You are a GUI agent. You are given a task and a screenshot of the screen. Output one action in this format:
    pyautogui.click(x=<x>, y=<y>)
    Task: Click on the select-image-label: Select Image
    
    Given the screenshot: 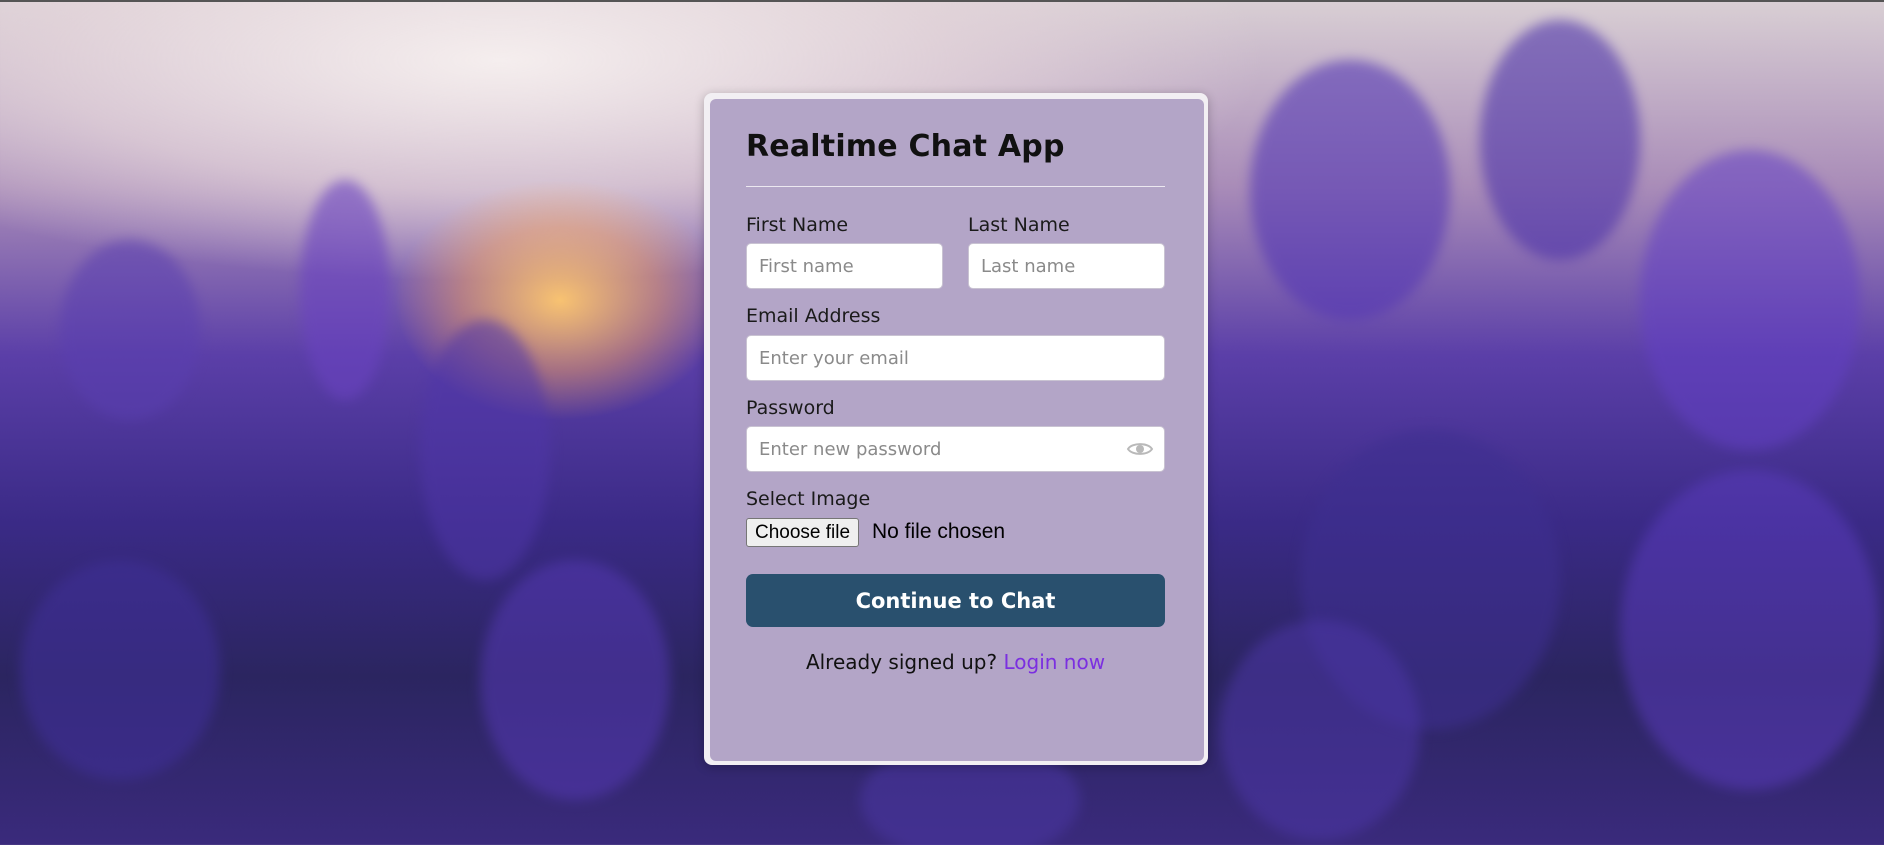 What is the action you would take?
    pyautogui.click(x=808, y=499)
    